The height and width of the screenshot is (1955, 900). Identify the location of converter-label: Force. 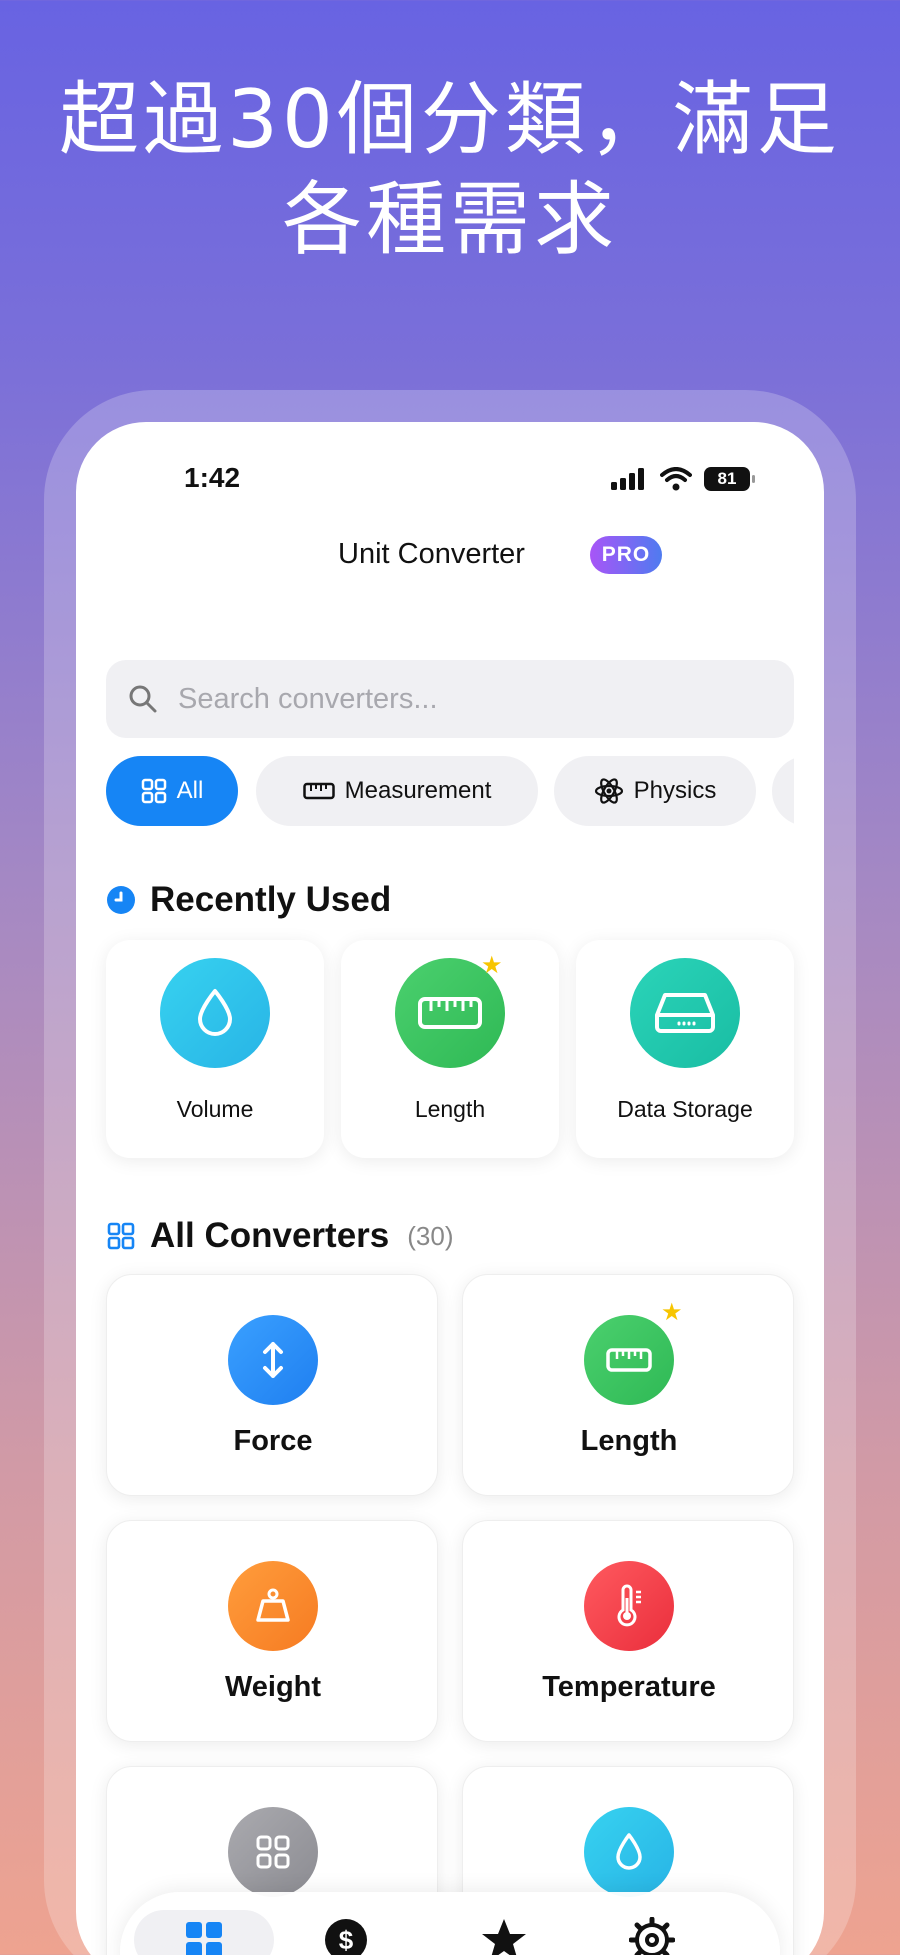
(273, 1441).